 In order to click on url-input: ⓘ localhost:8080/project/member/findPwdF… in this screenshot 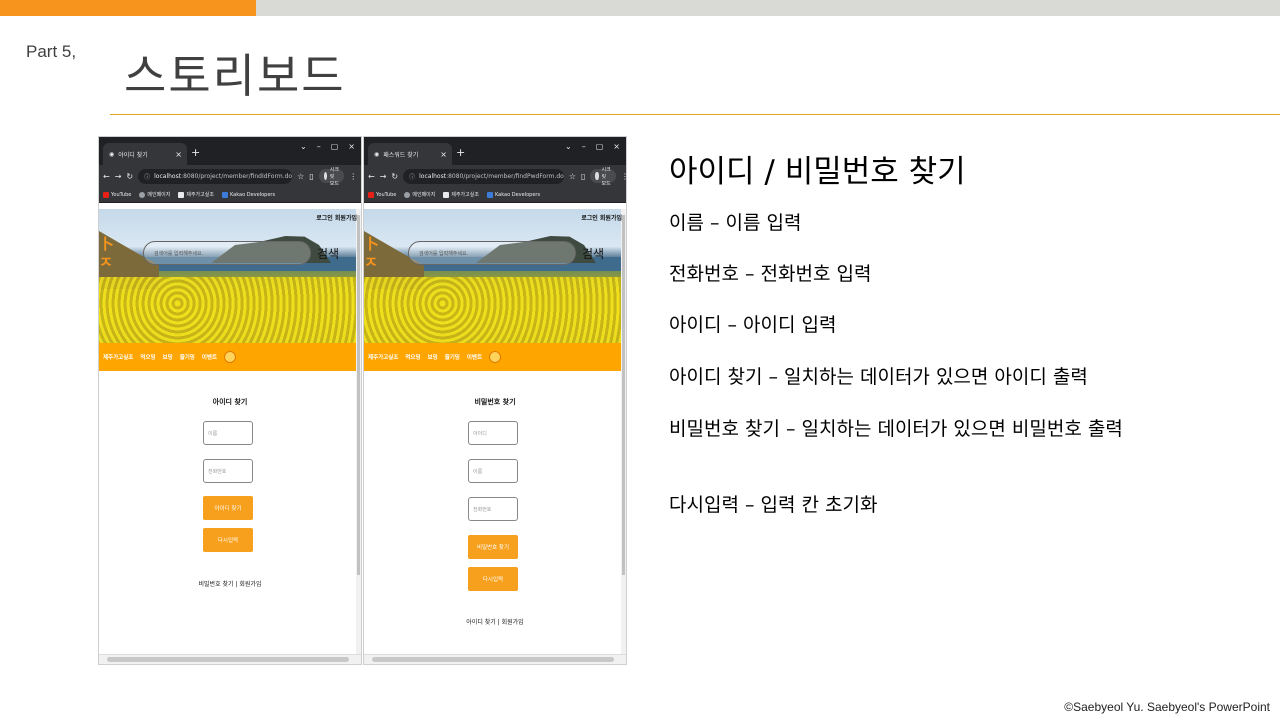, I will do `click(483, 176)`.